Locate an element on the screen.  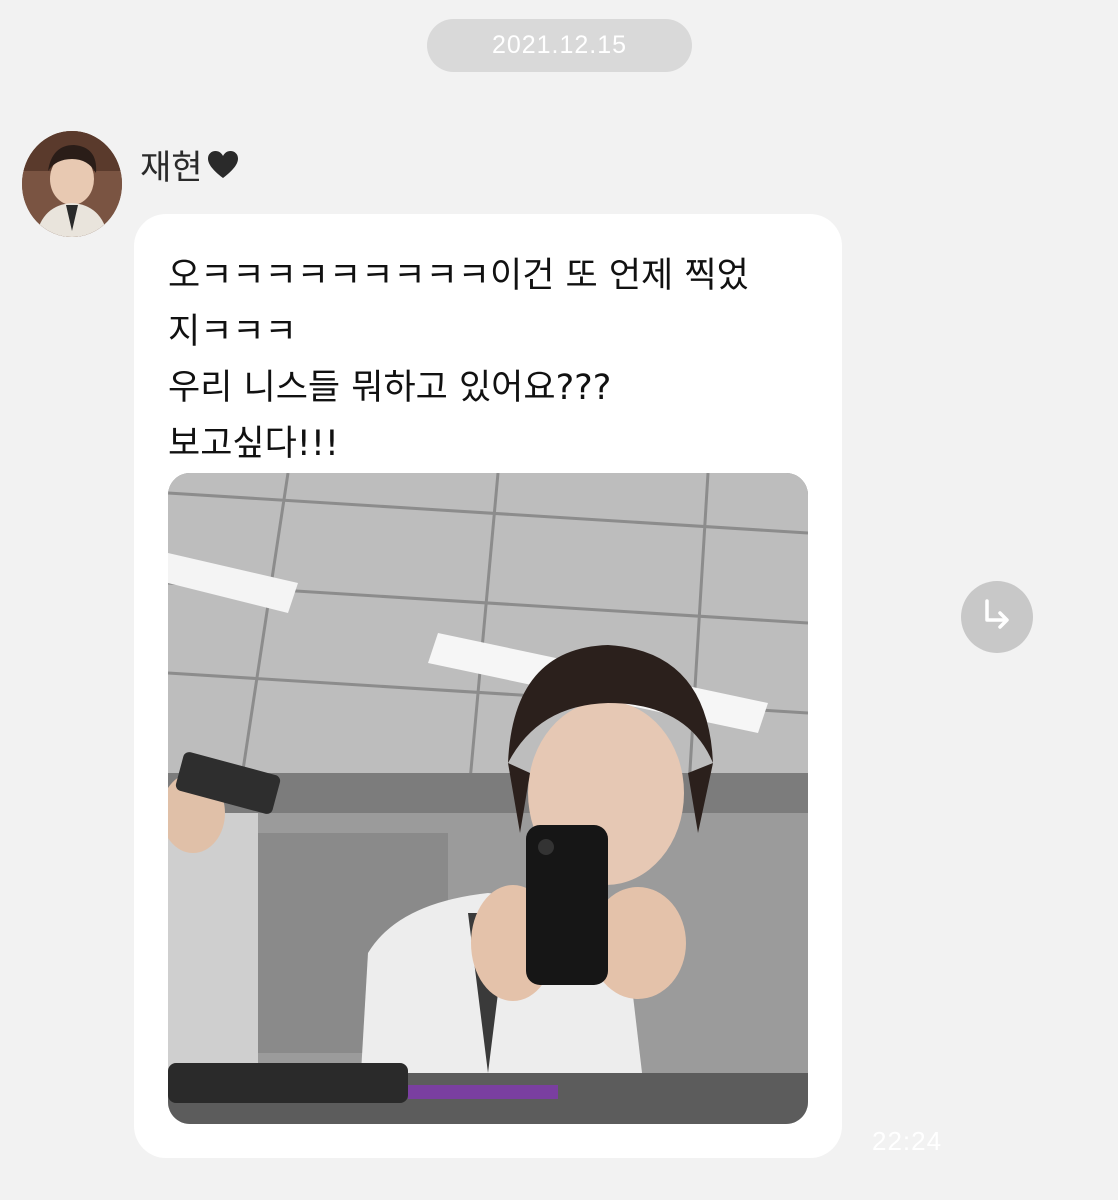
forward-button is located at coordinates (997, 617).